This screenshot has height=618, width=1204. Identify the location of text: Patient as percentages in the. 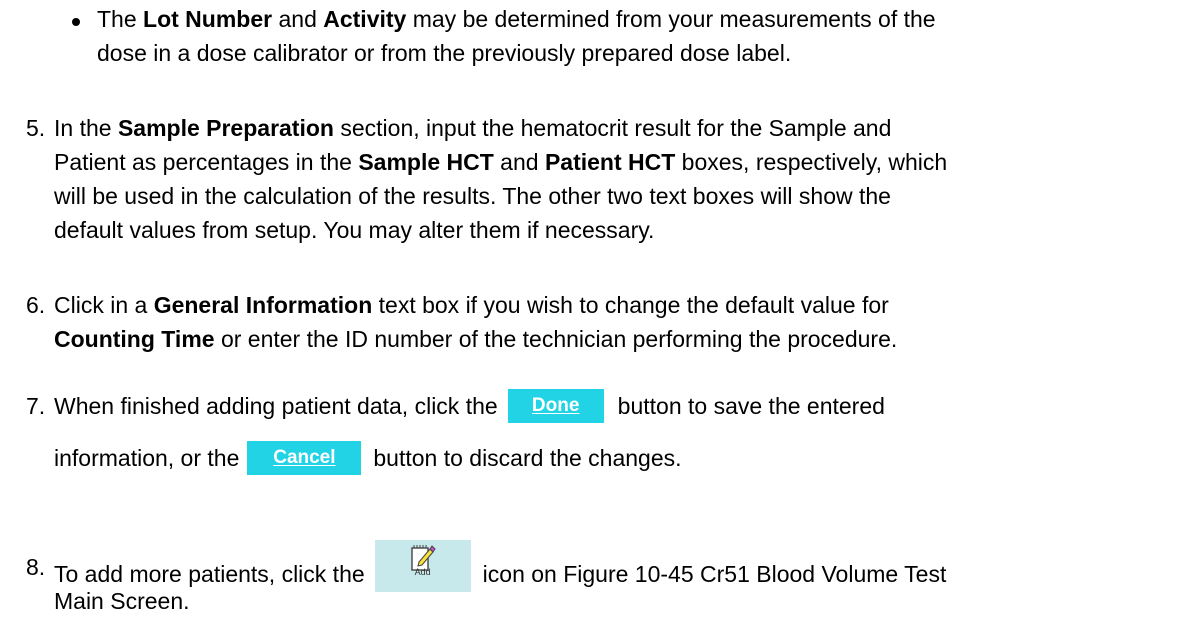
(206, 162).